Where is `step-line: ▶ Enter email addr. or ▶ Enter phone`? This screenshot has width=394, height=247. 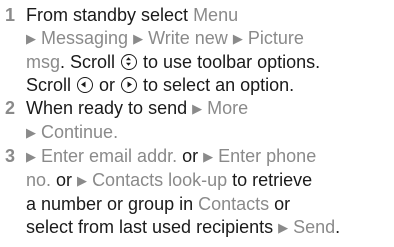 step-line: ▶ Enter email addr. or ▶ Enter phone is located at coordinates (171, 156).